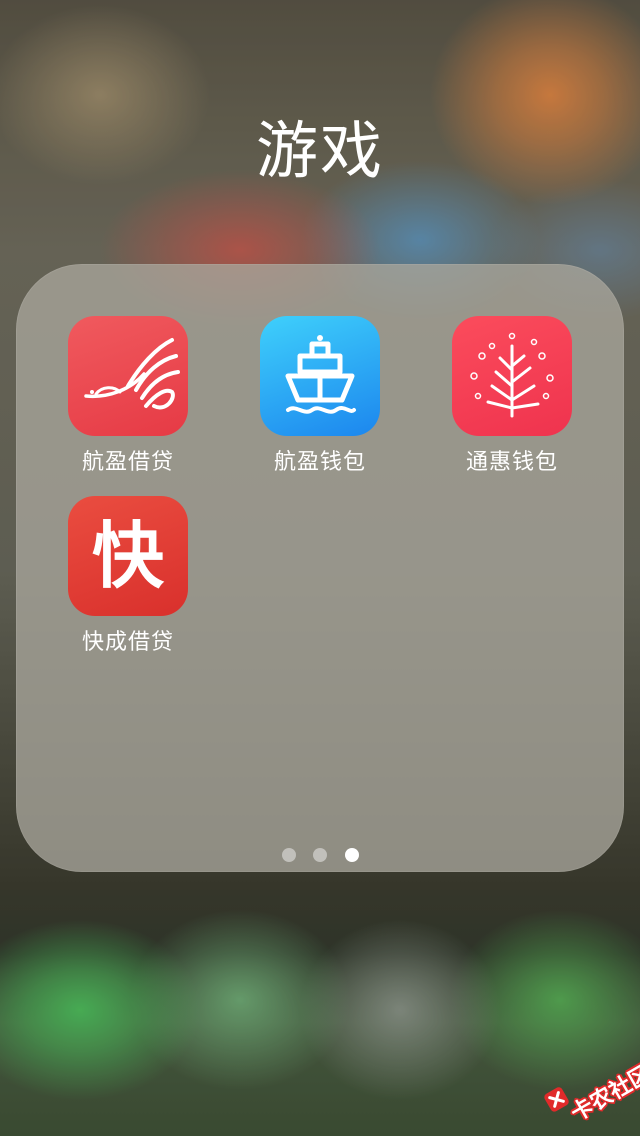  Describe the element at coordinates (320, 145) in the screenshot. I see `folder-title: 游戏` at that location.